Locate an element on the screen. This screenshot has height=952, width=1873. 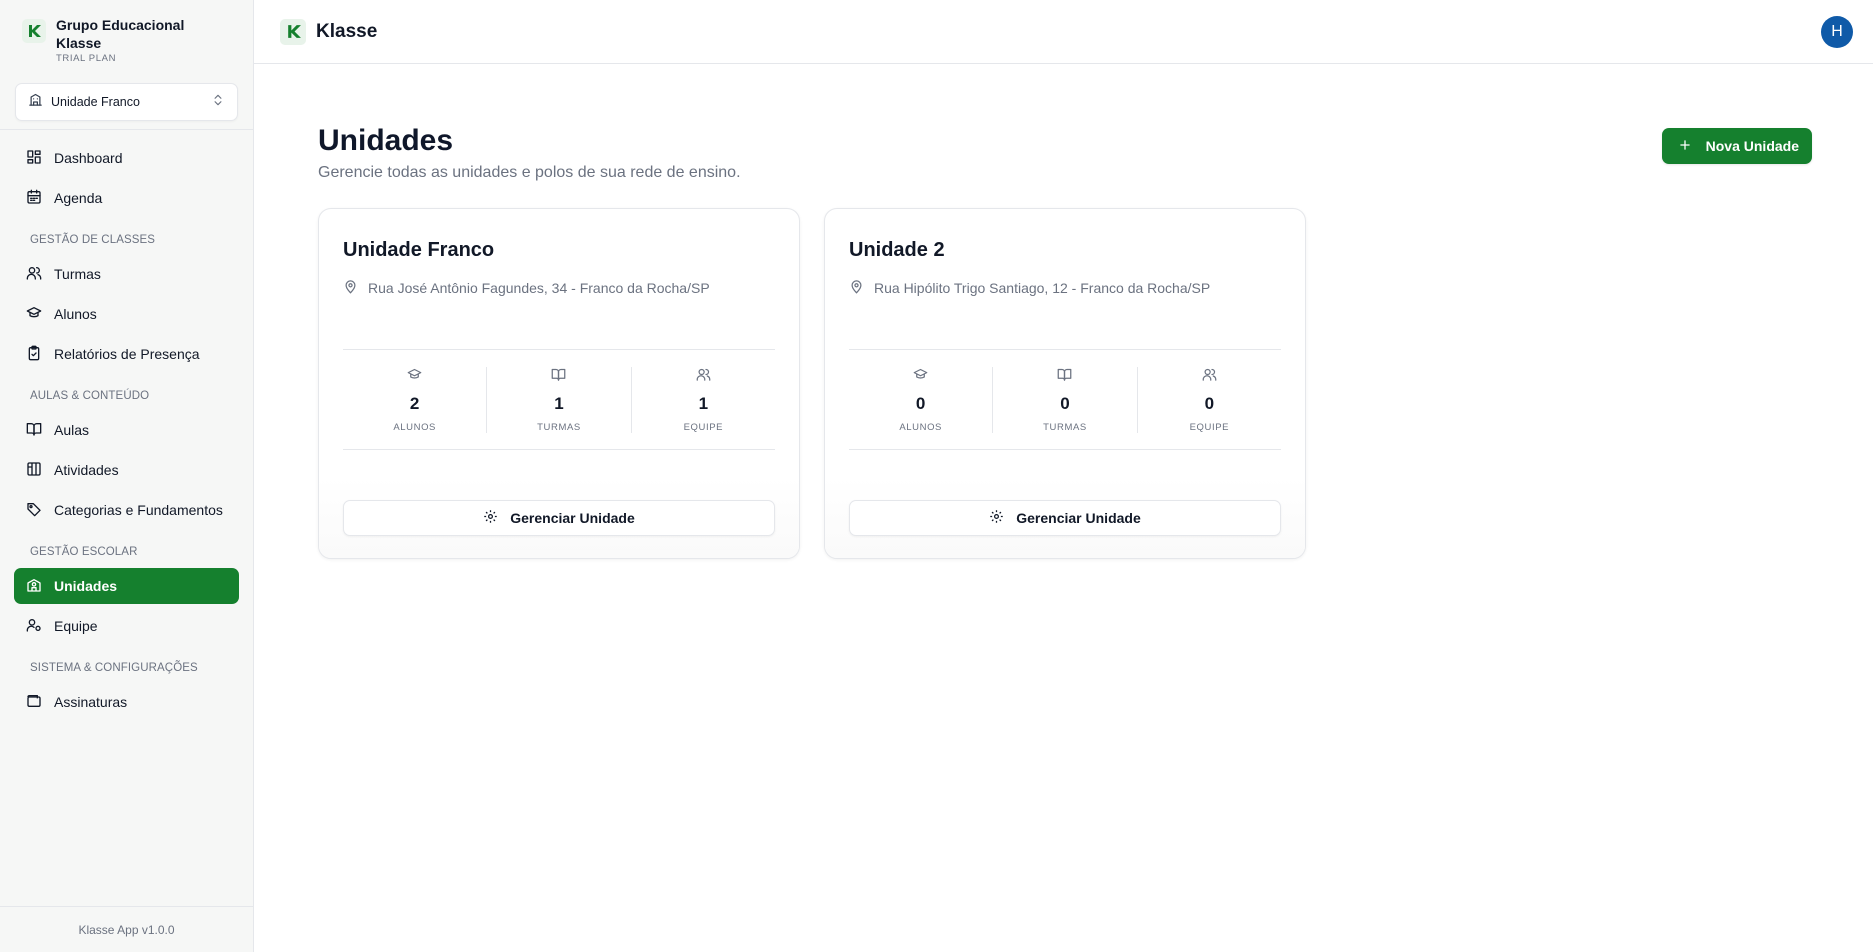
app-version: Klasse App v1.0.0 is located at coordinates (126, 929).